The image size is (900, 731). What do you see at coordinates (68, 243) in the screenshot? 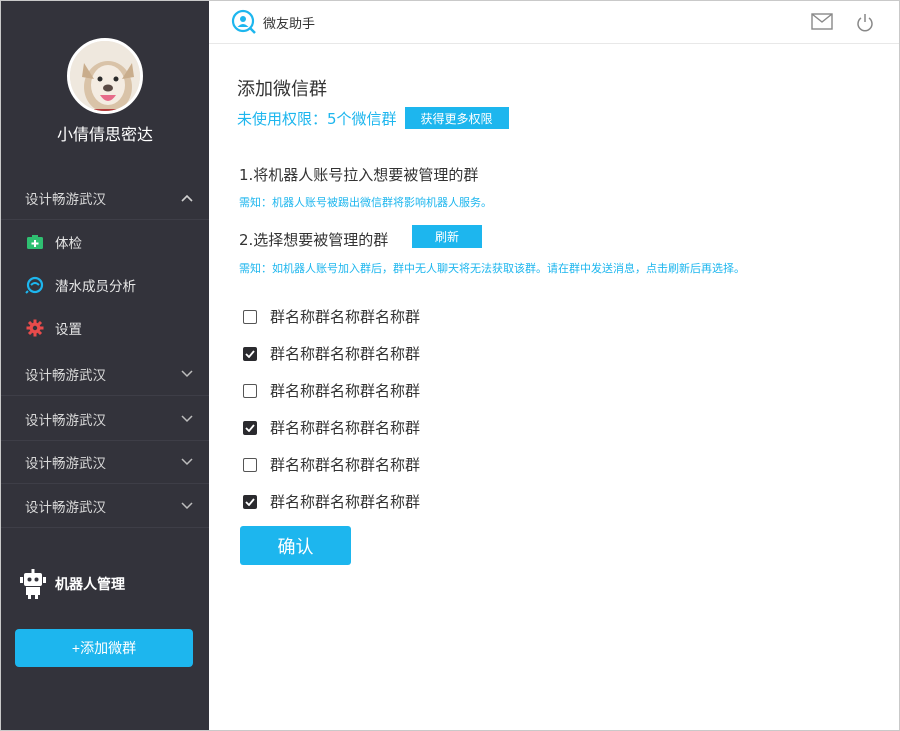
I see `sidebar-item-label: 体检` at bounding box center [68, 243].